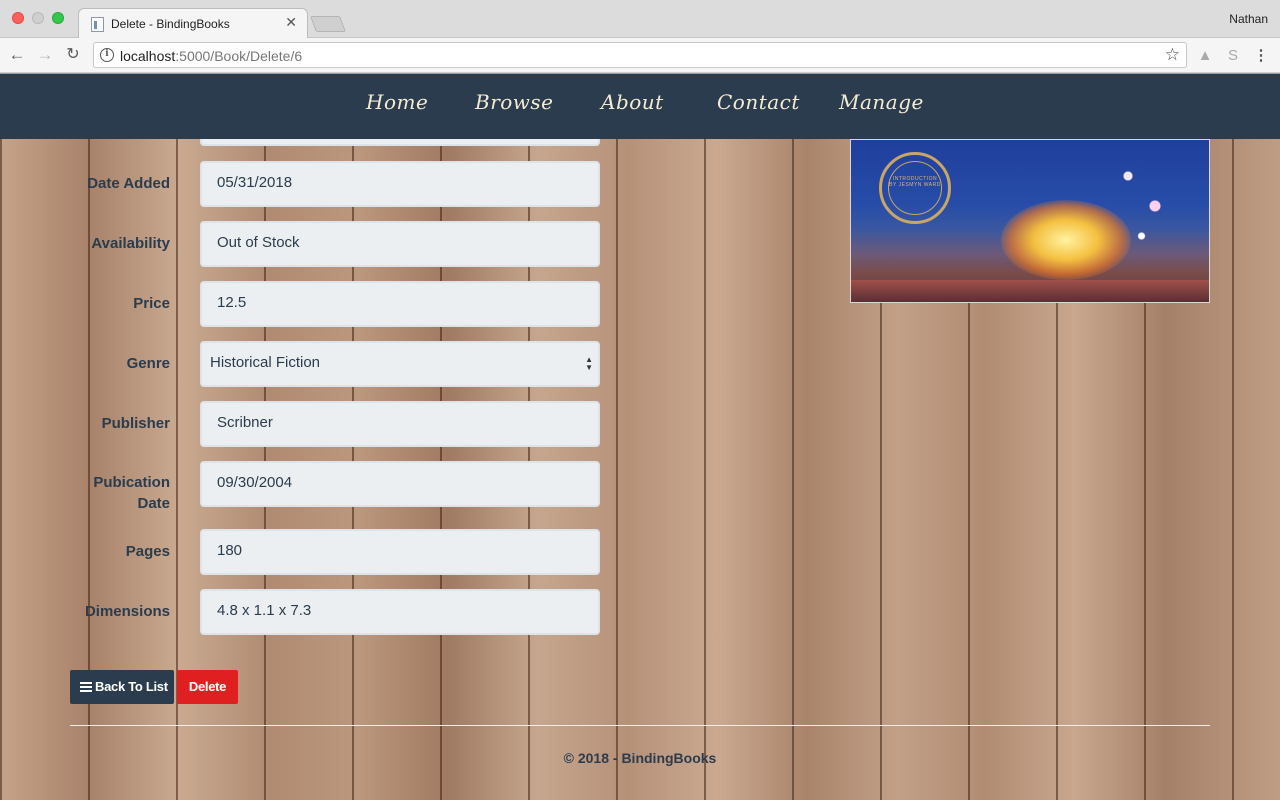 Image resolution: width=1280 pixels, height=800 pixels. Describe the element at coordinates (400, 364) in the screenshot. I see `genre-select: Historical Fiction ▲ ▼` at that location.